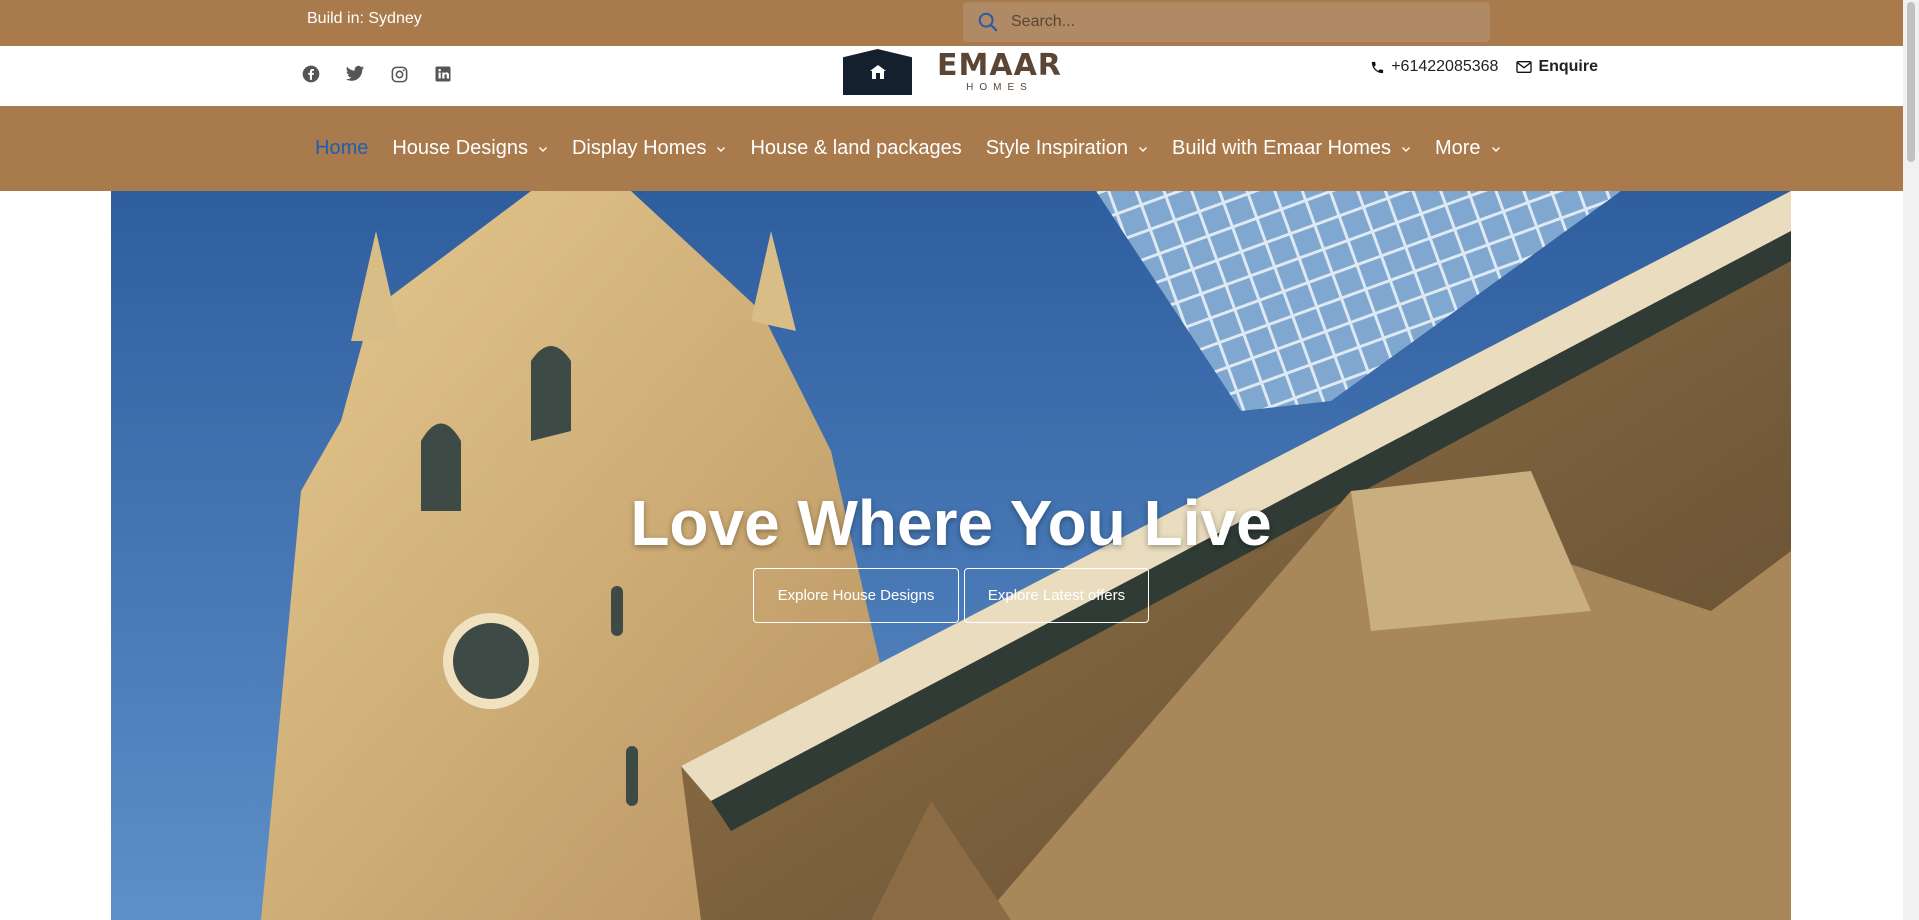 The image size is (1919, 920). Describe the element at coordinates (364, 19) in the screenshot. I see `build-location: Build in: Sydney` at that location.